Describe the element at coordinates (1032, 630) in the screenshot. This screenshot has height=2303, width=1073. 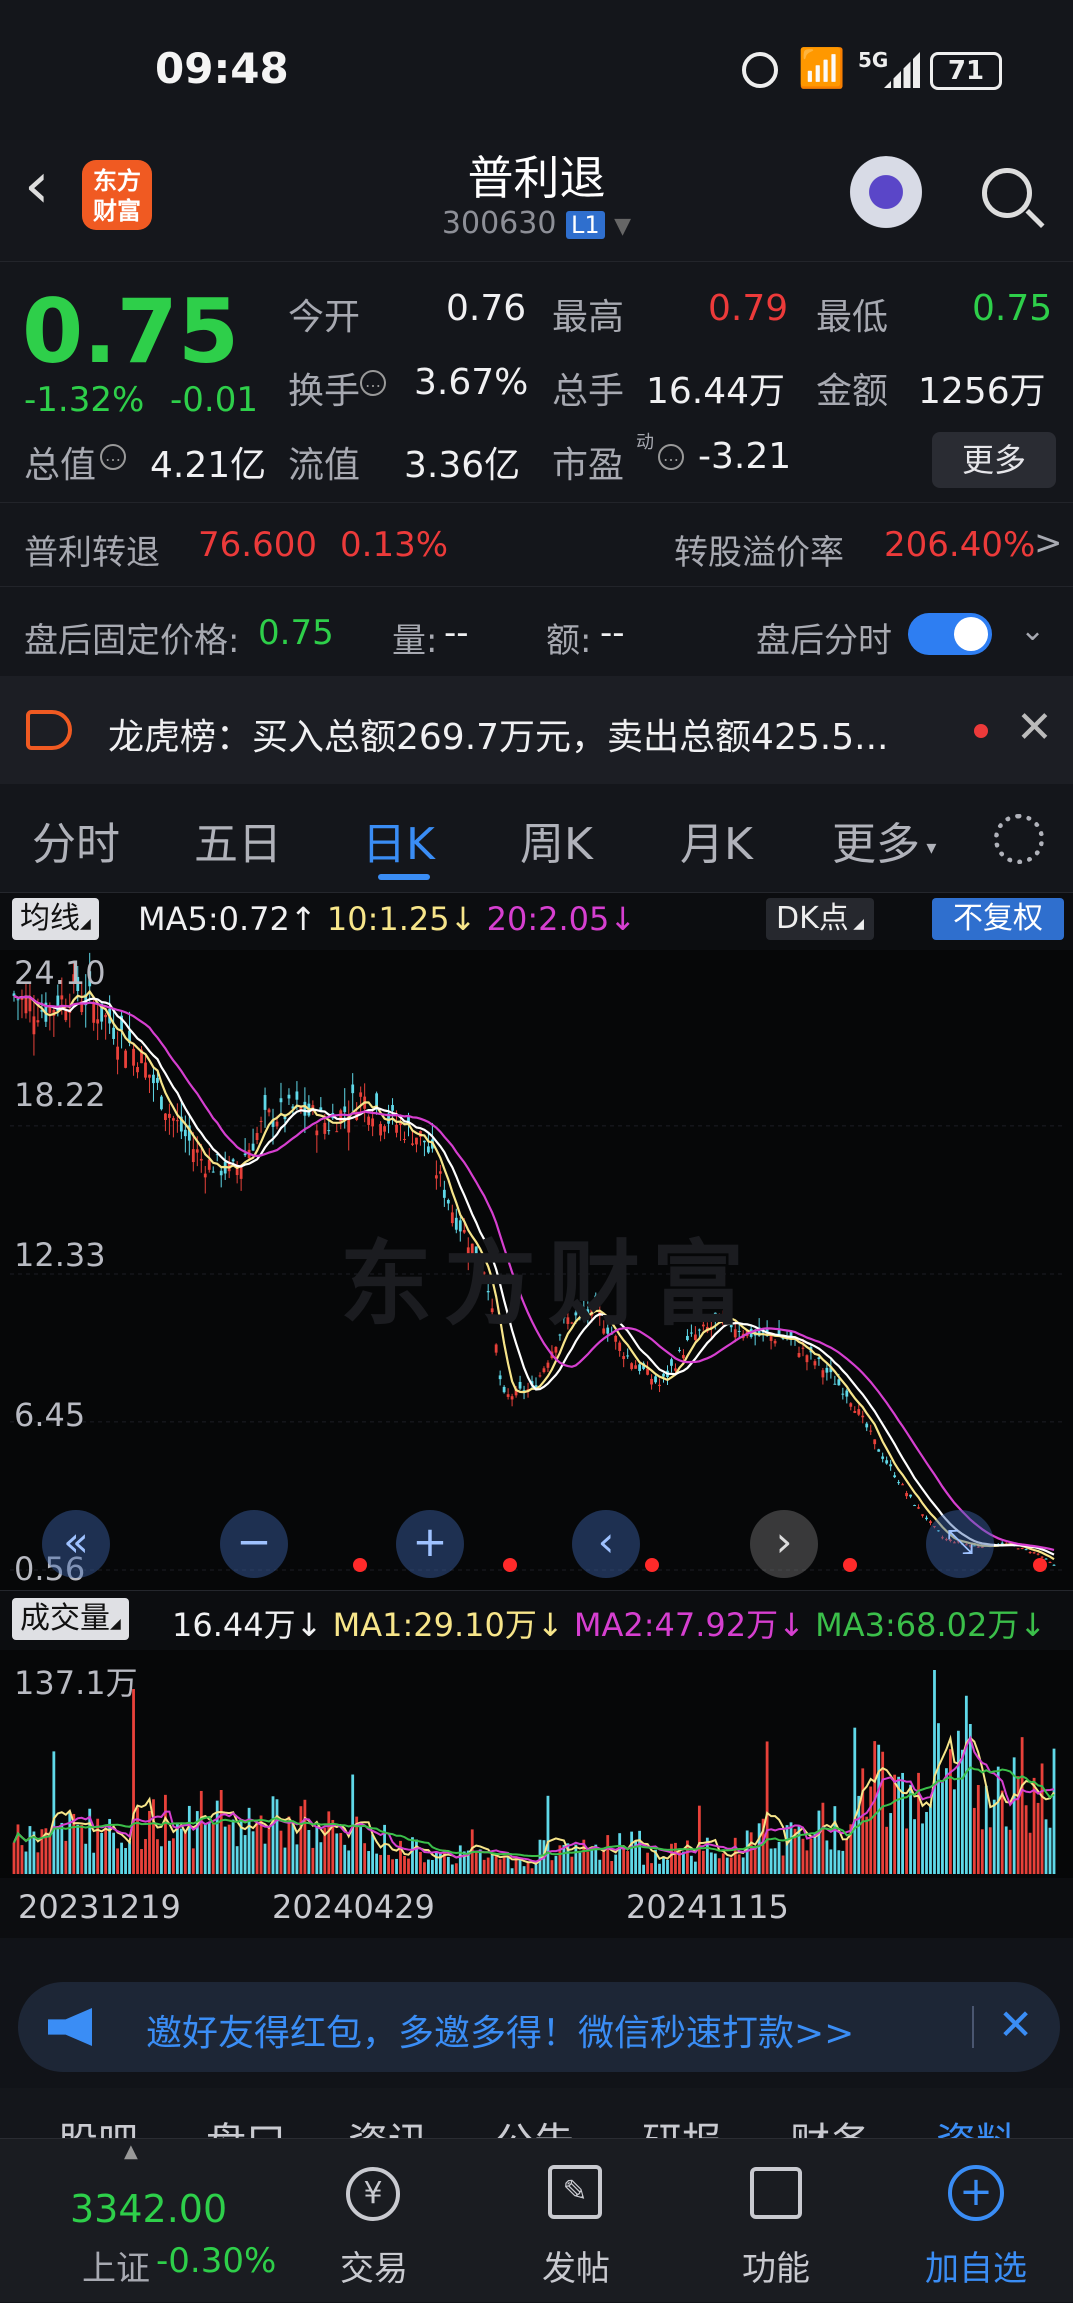
I see `chevron-down-icon: ⌄` at that location.